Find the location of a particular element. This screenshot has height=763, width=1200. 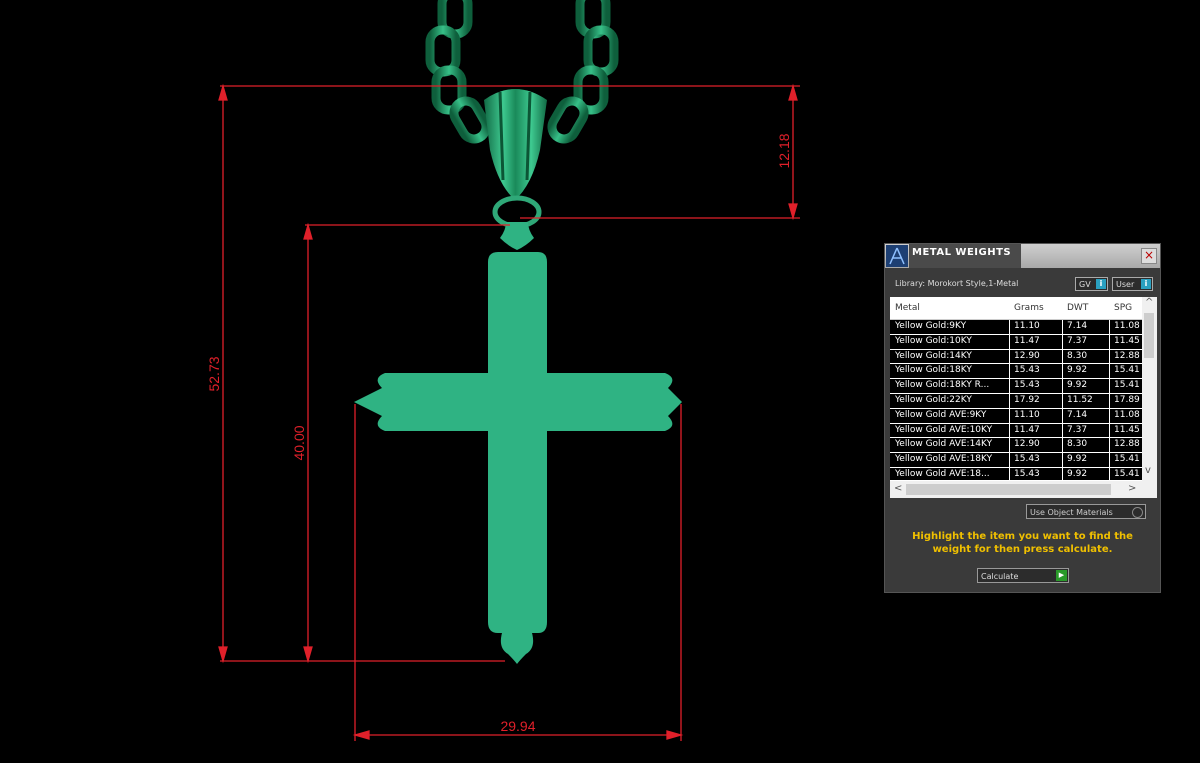

close-icon: × is located at coordinates (1149, 256).